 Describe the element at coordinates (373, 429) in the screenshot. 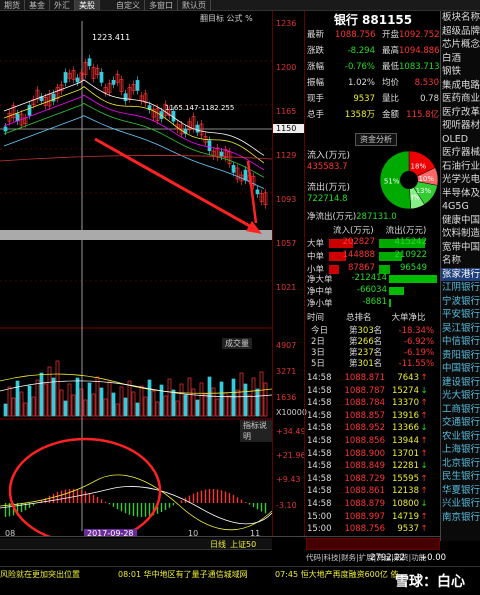

I see `tick-row: 14:58 1088.952 13366↓` at that location.